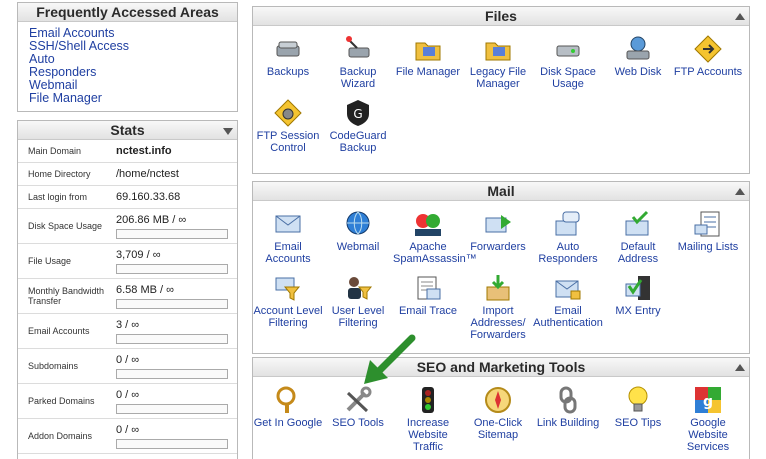  What do you see at coordinates (288, 419) in the screenshot?
I see `tile-get-in-google: Get In Google` at bounding box center [288, 419].